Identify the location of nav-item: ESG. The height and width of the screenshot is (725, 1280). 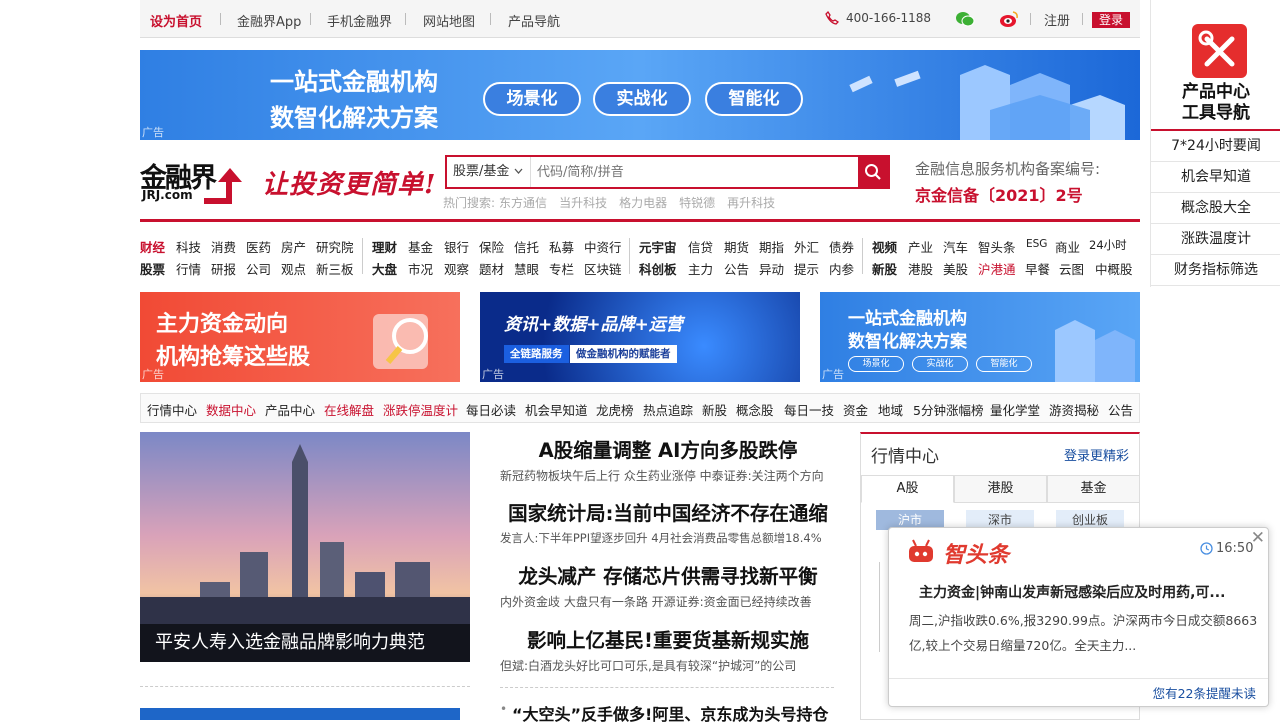
(1036, 244).